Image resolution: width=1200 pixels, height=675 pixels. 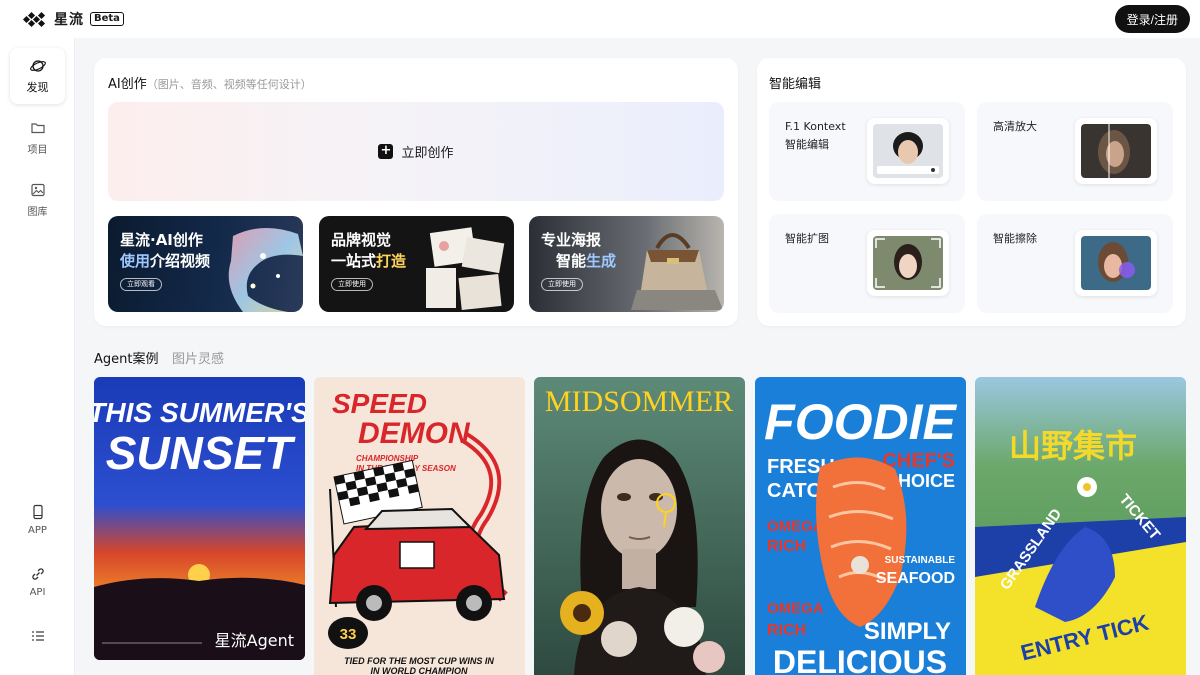 What do you see at coordinates (815, 136) in the screenshot?
I see `tile-label: F.1 Kontext 智能编辑` at bounding box center [815, 136].